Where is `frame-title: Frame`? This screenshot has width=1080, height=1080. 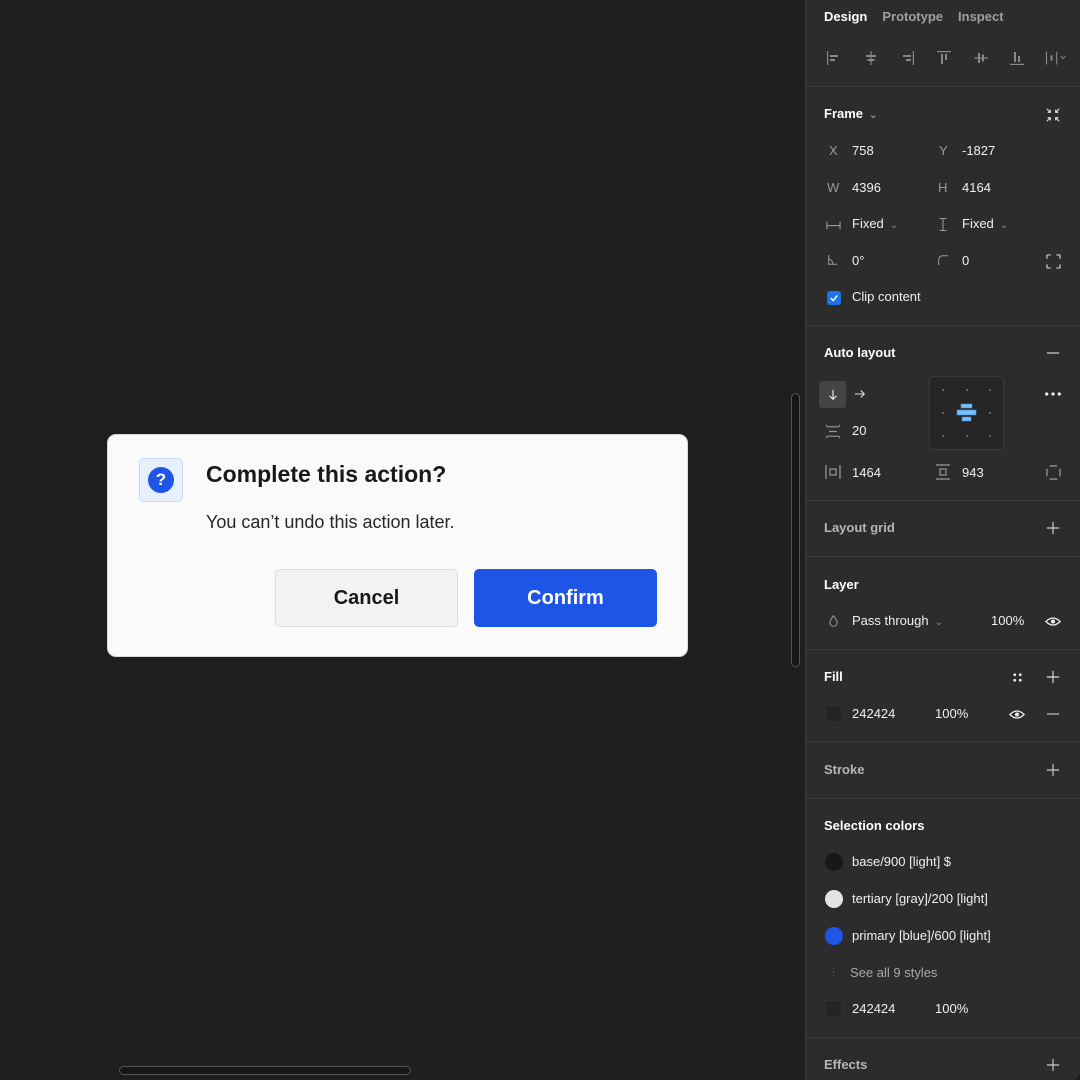
frame-title: Frame is located at coordinates (844, 113).